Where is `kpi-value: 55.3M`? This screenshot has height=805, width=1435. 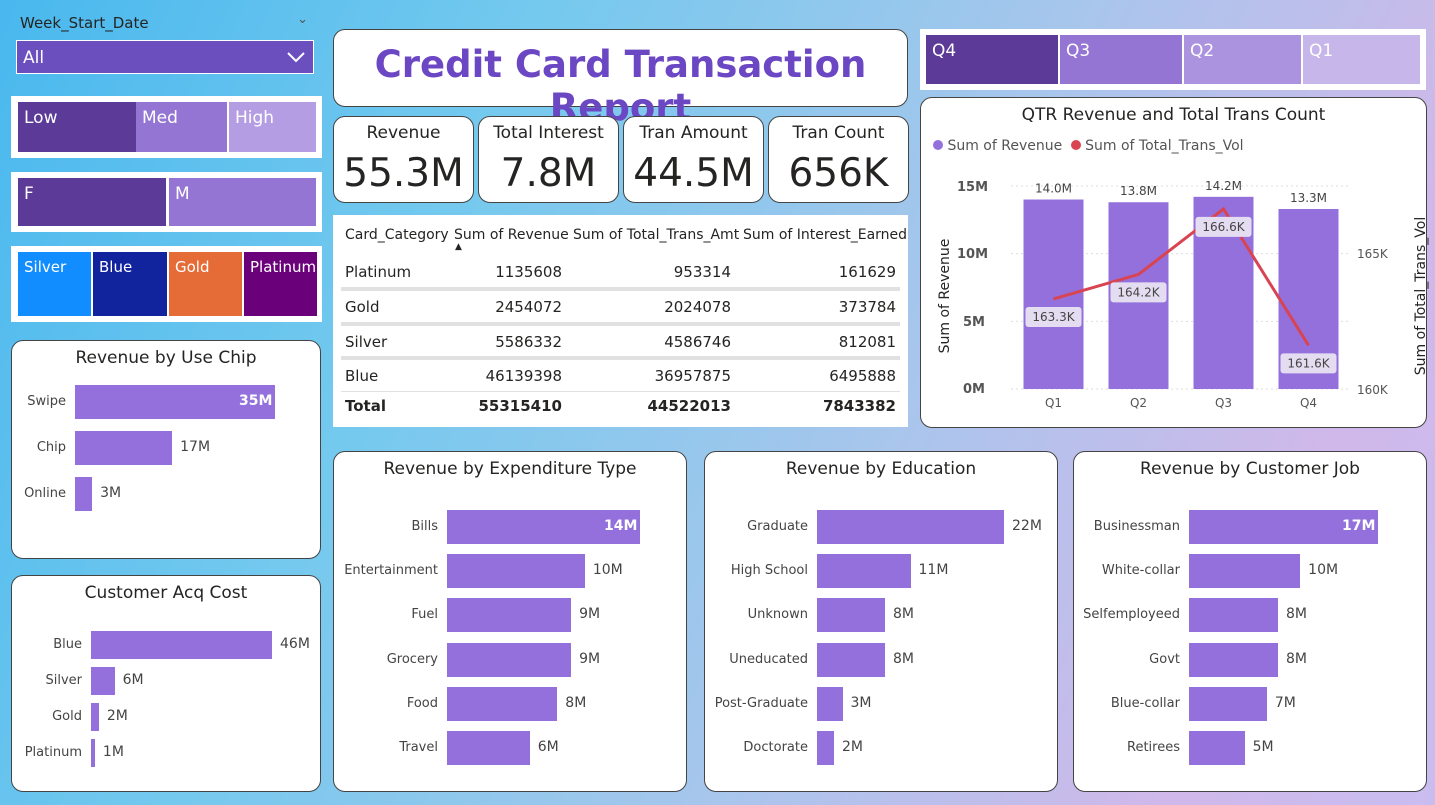
kpi-value: 55.3M is located at coordinates (403, 173).